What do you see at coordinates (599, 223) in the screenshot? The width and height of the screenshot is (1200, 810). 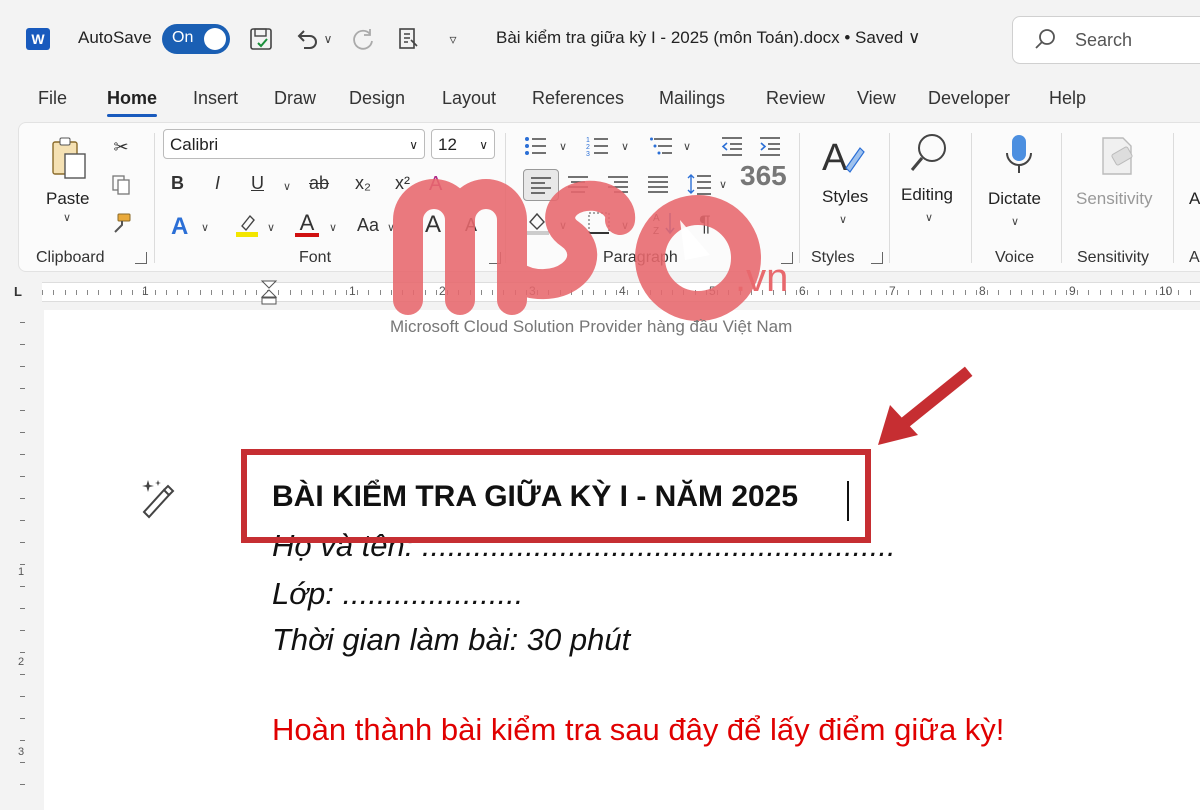 I see `borders-icon` at bounding box center [599, 223].